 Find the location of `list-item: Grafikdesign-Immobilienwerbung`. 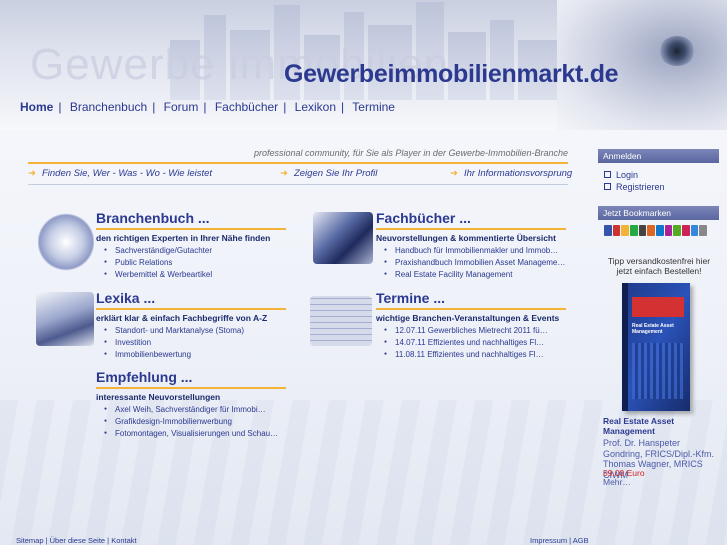

list-item: Grafikdesign-Immobilienwerbung is located at coordinates (191, 422).